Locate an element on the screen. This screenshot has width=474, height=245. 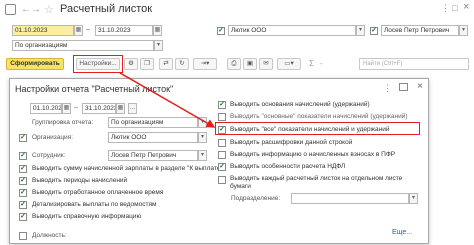
favorite-star-icon: ☆ is located at coordinates (49, 9).